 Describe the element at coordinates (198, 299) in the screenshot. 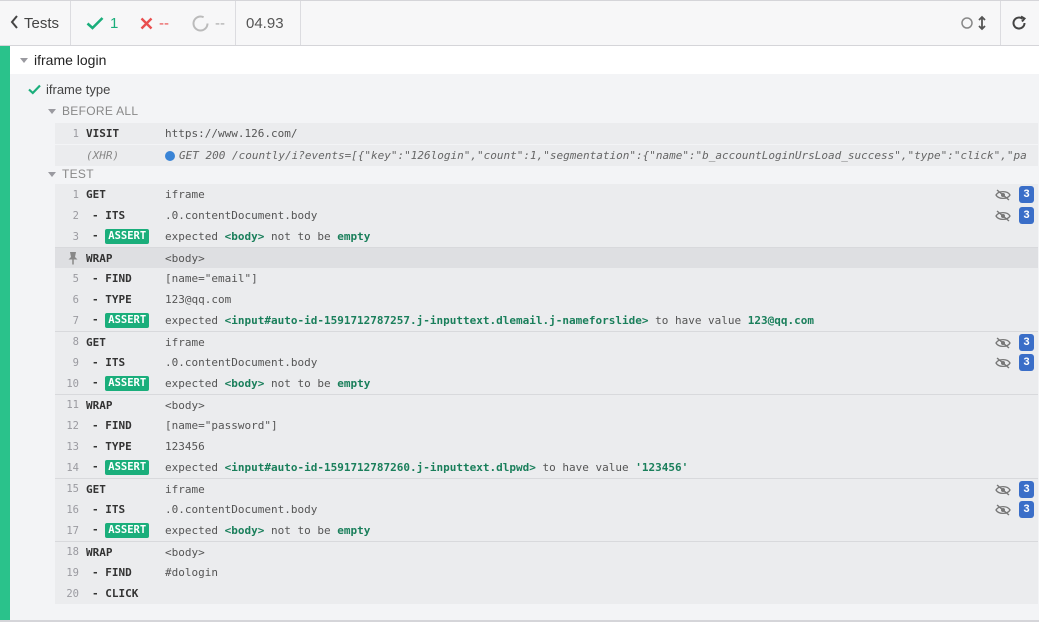

I see `command-message: 123@qq.com` at that location.